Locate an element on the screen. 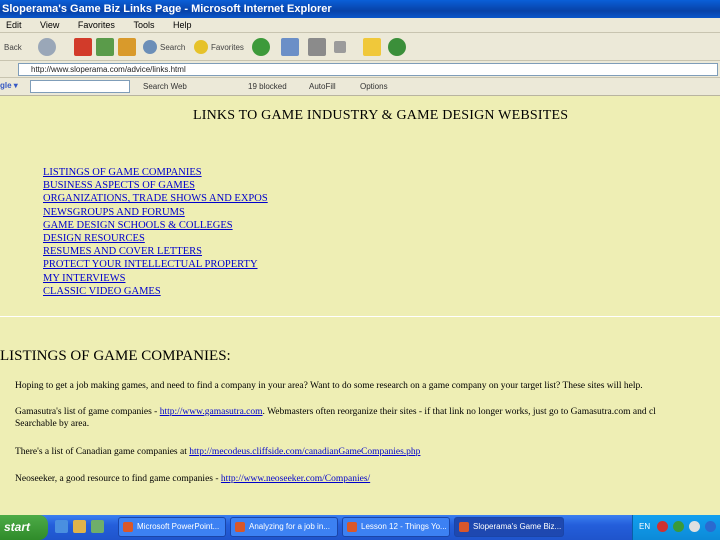 This screenshot has height=540, width=720. stop-button is located at coordinates (83, 47).